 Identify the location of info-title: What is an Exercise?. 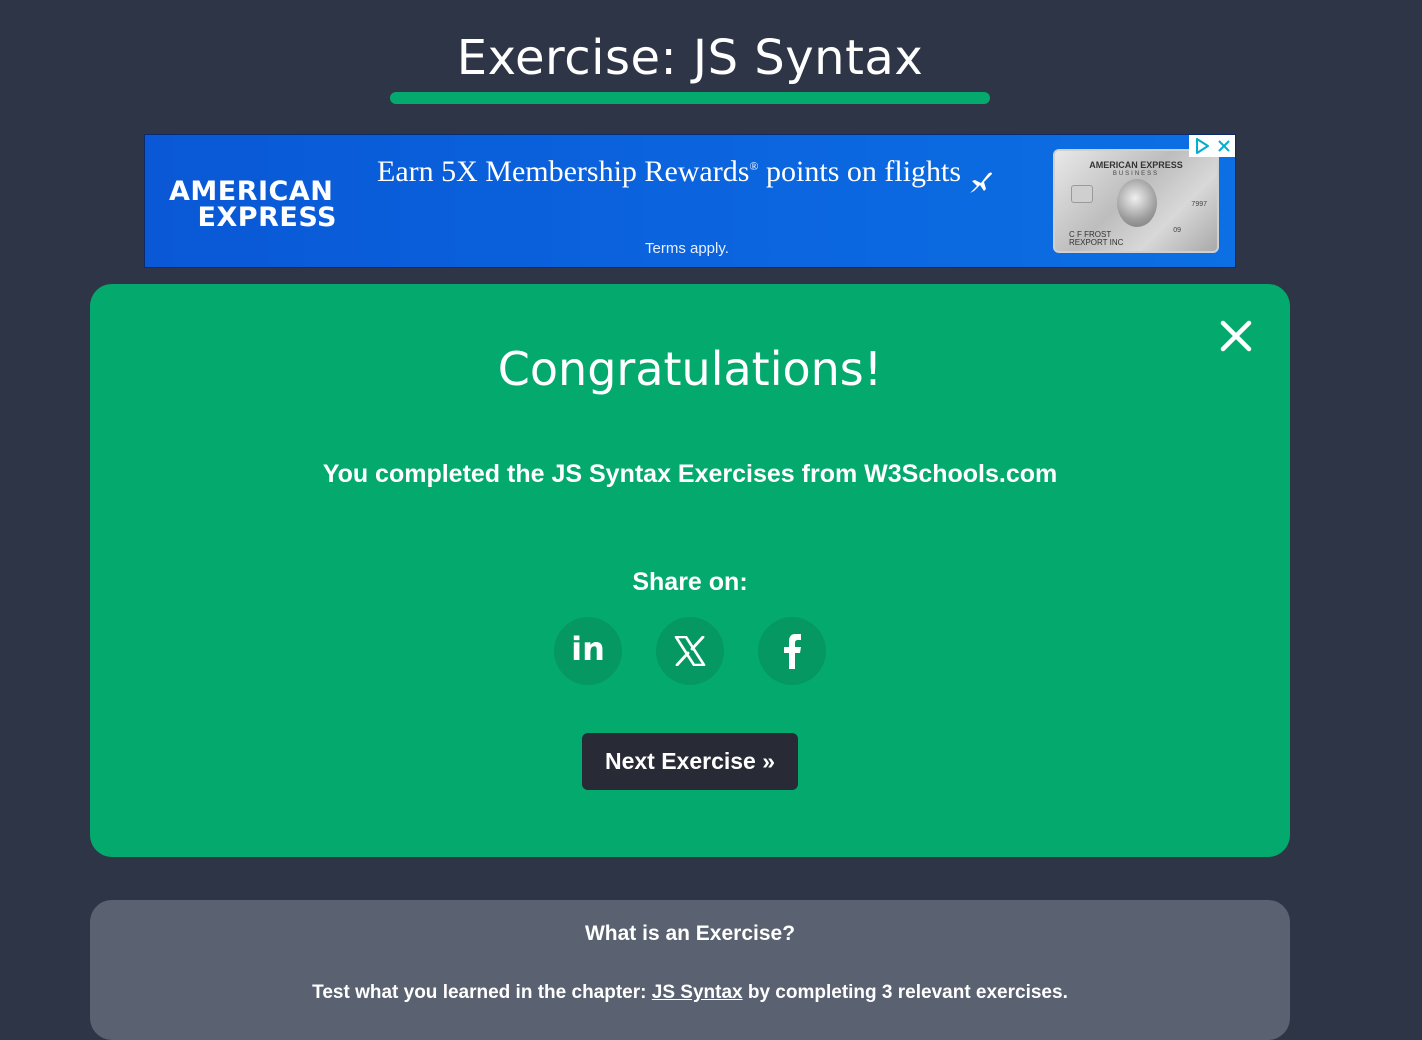
(690, 933).